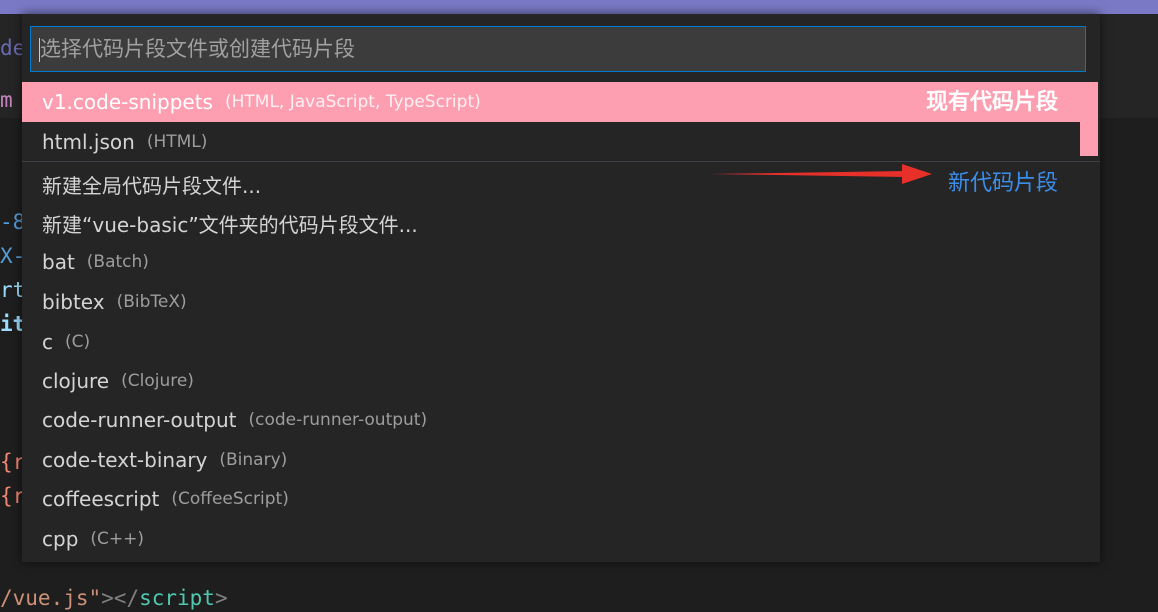 The height and width of the screenshot is (612, 1158). Describe the element at coordinates (157, 381) in the screenshot. I see `item-description: (Clojure)` at that location.